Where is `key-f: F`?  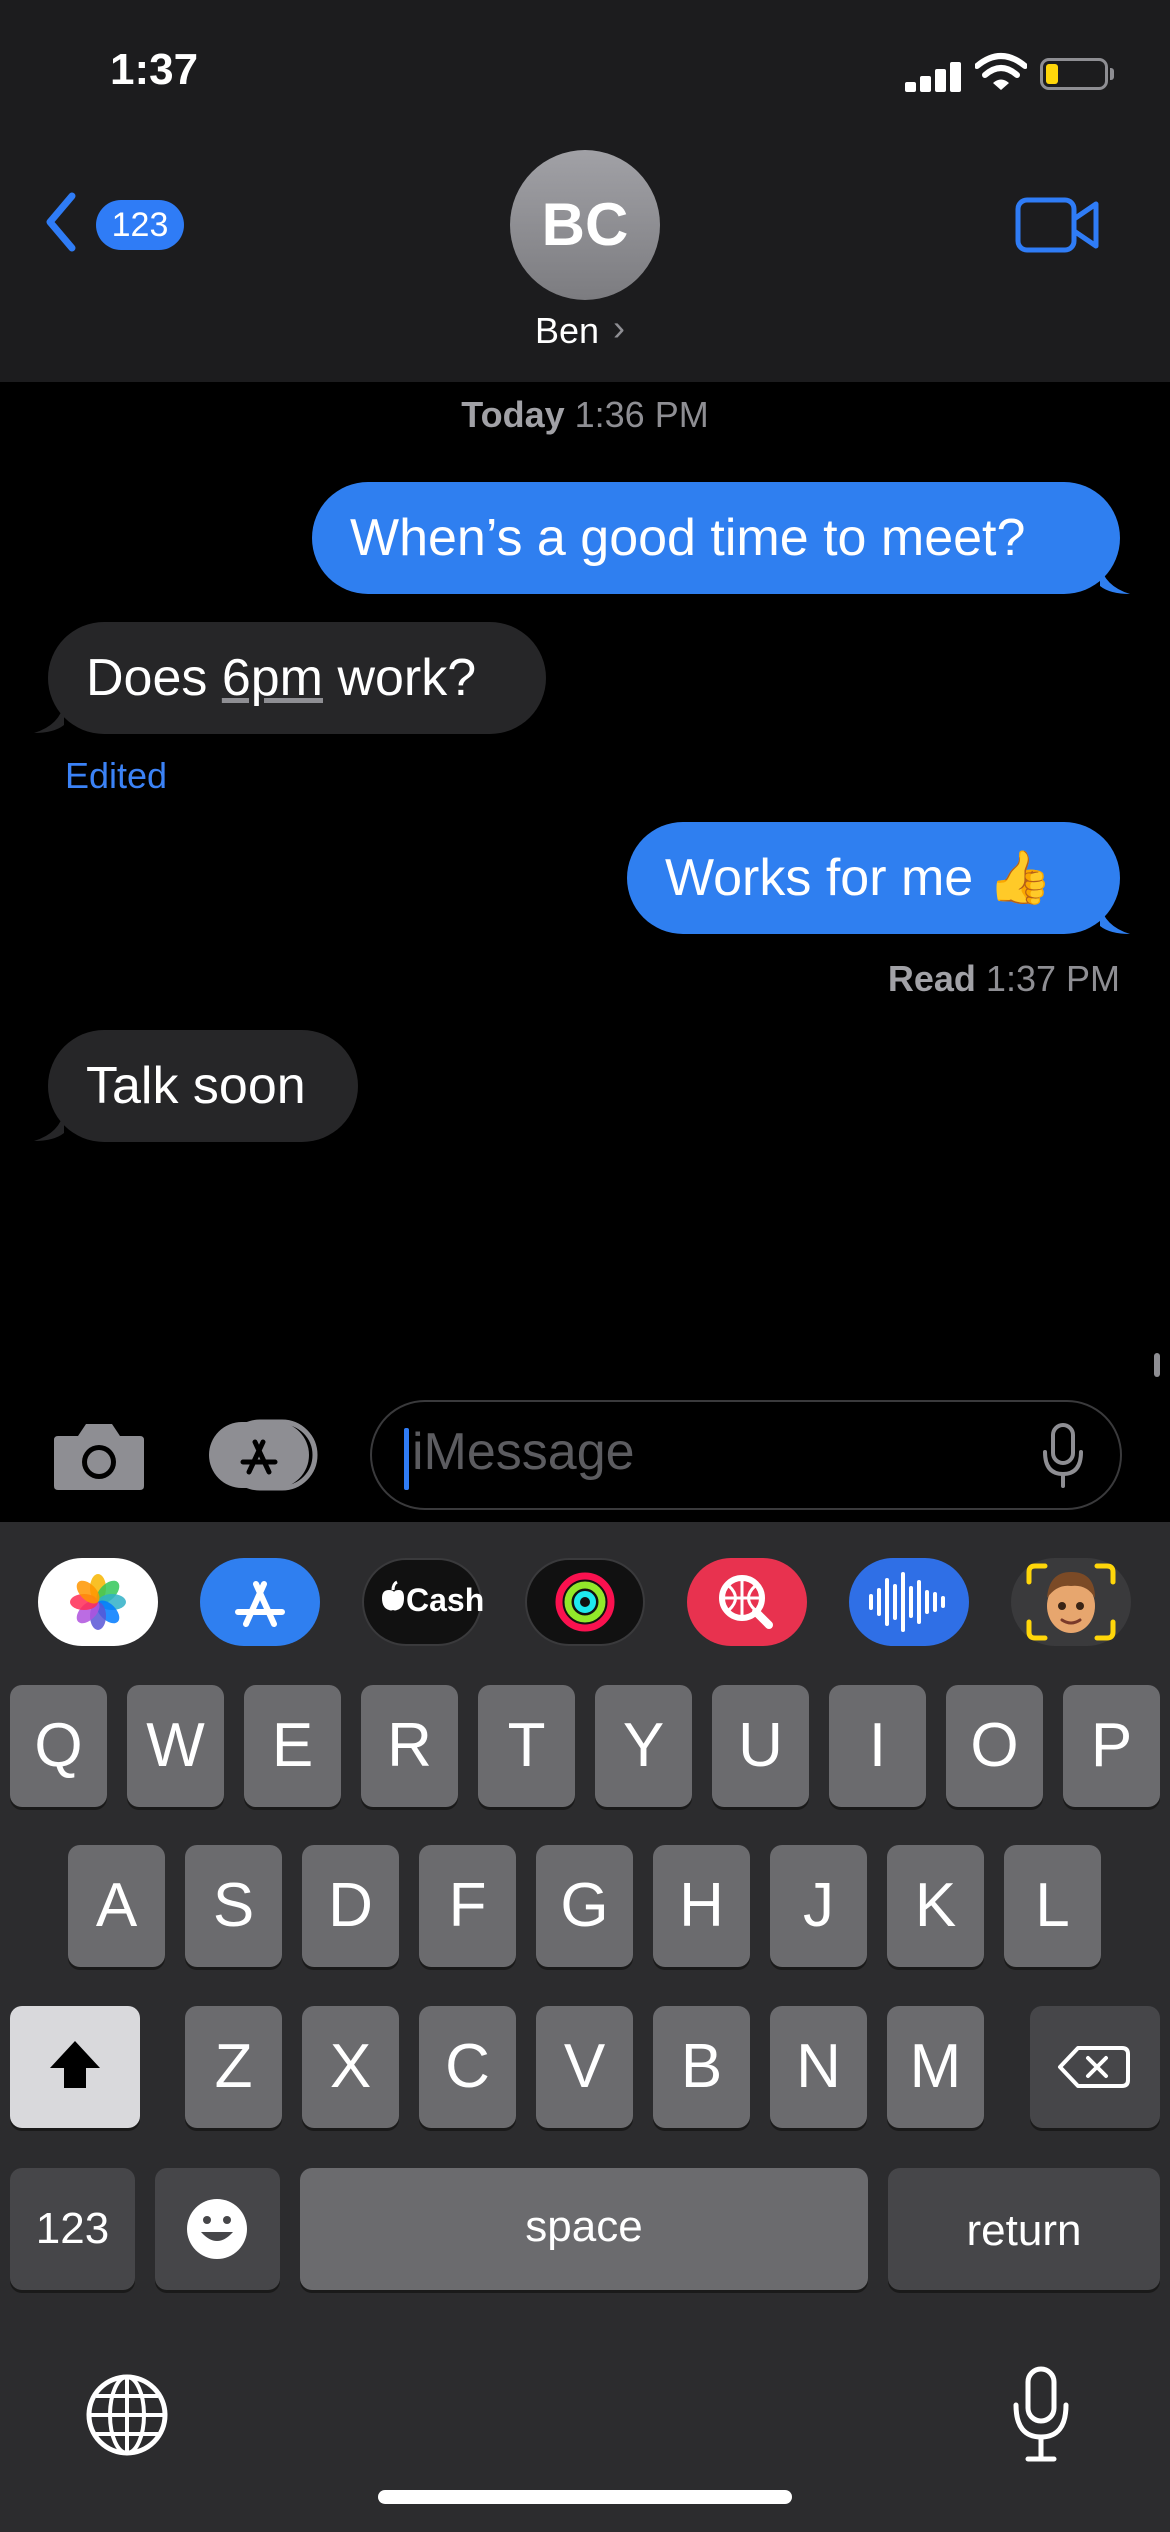
key-f: F is located at coordinates (467, 1906).